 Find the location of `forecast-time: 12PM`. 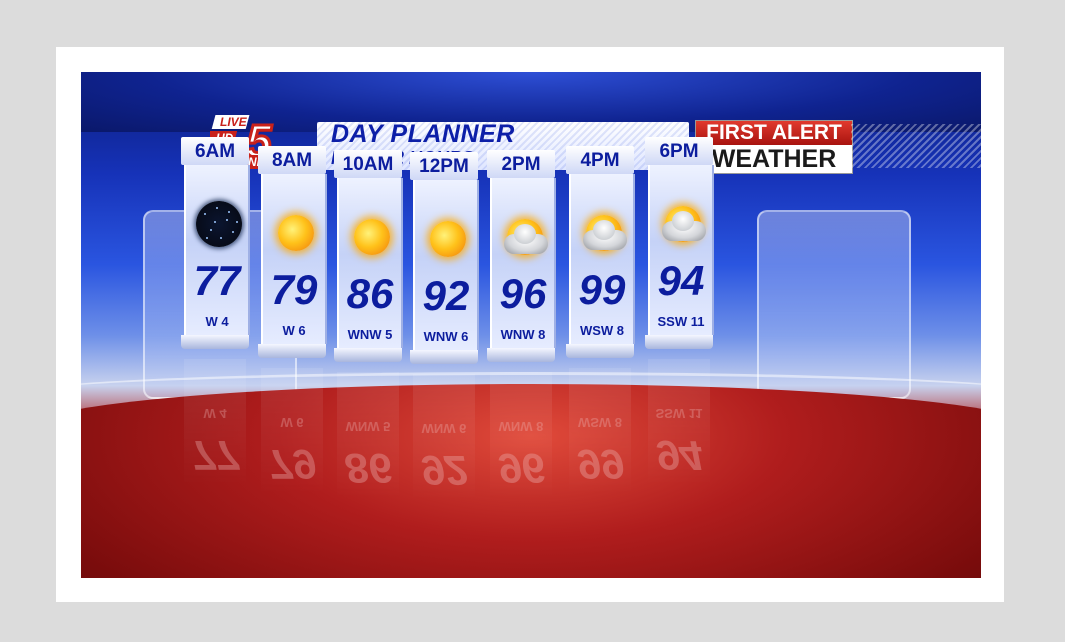

forecast-time: 12PM is located at coordinates (444, 166).